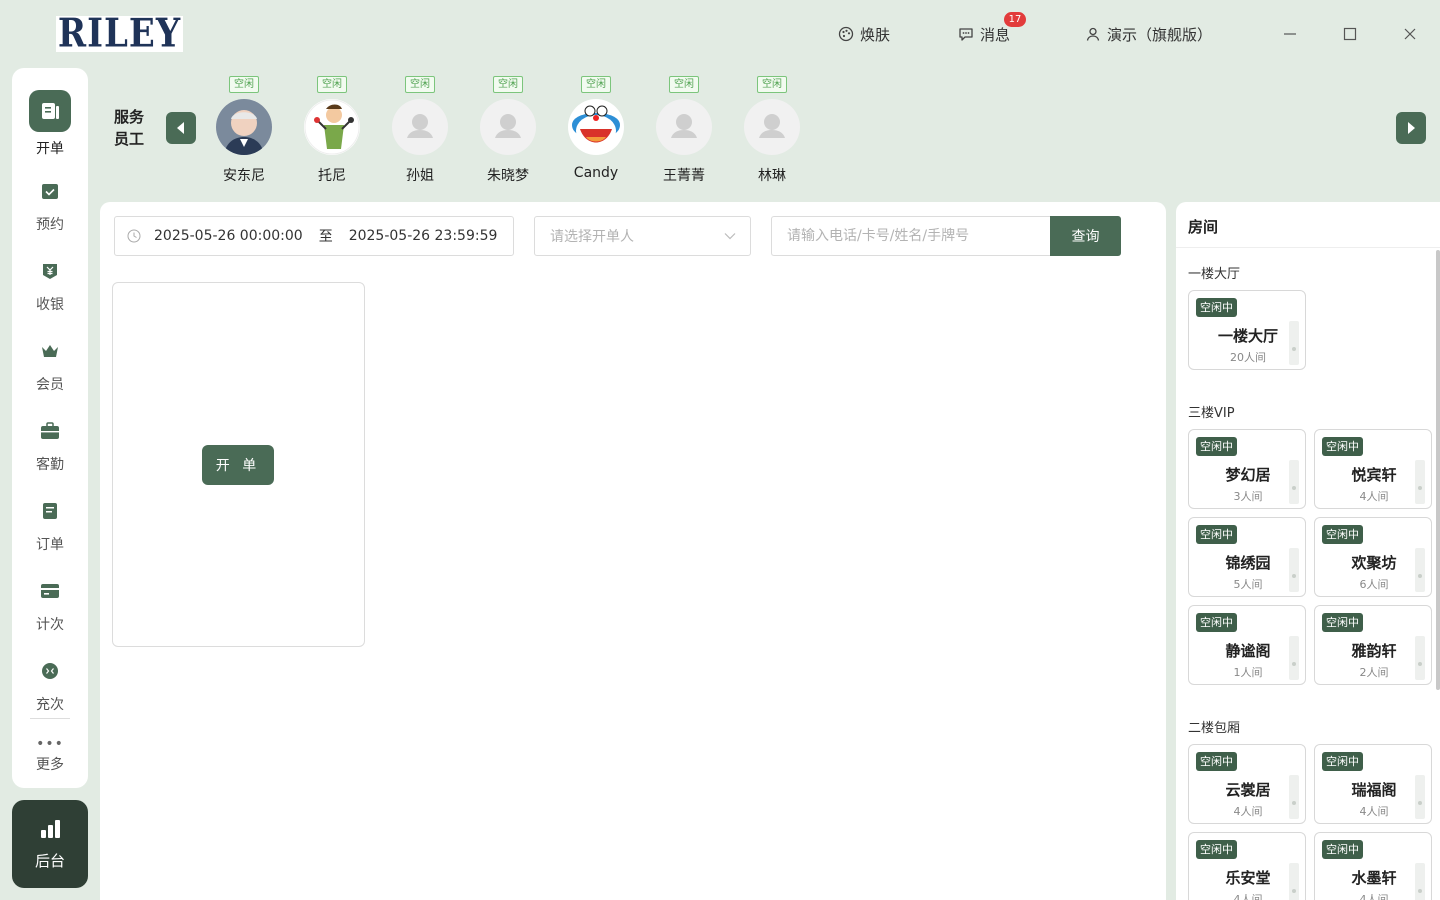  What do you see at coordinates (50, 285) in the screenshot?
I see `nav-item-cashier: 收银` at bounding box center [50, 285].